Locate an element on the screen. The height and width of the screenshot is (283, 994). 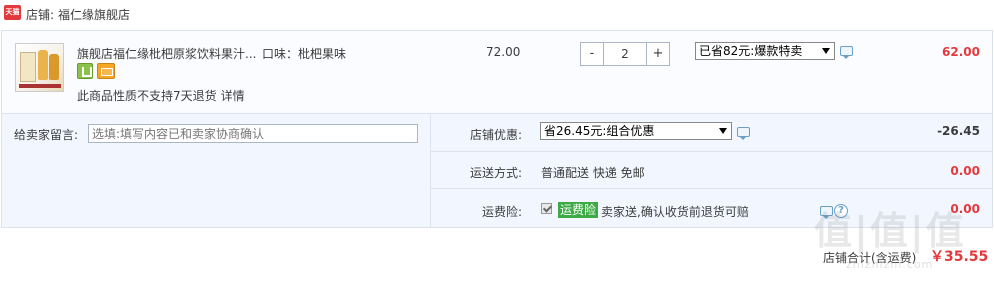
shipping-cost: 0.00 is located at coordinates (965, 171).